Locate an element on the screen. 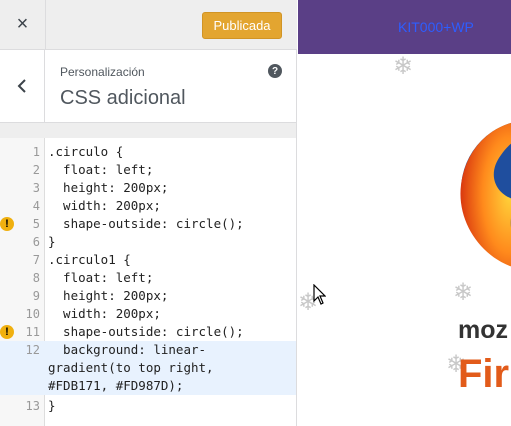 This screenshot has height=426, width=511. code-text: .circulo { is located at coordinates (86, 151).